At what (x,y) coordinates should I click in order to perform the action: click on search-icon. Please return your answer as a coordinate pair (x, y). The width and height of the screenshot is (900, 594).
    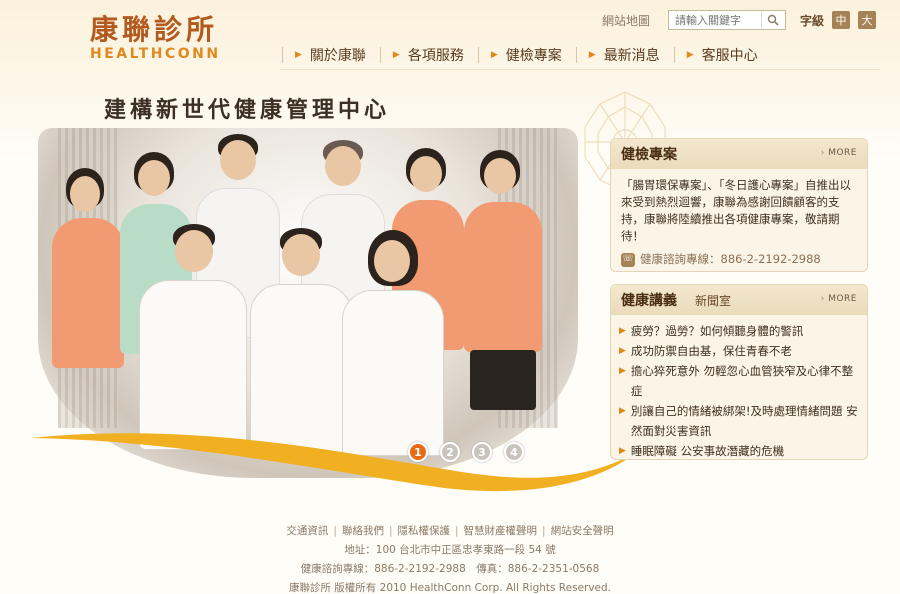
    Looking at the image, I should click on (774, 20).